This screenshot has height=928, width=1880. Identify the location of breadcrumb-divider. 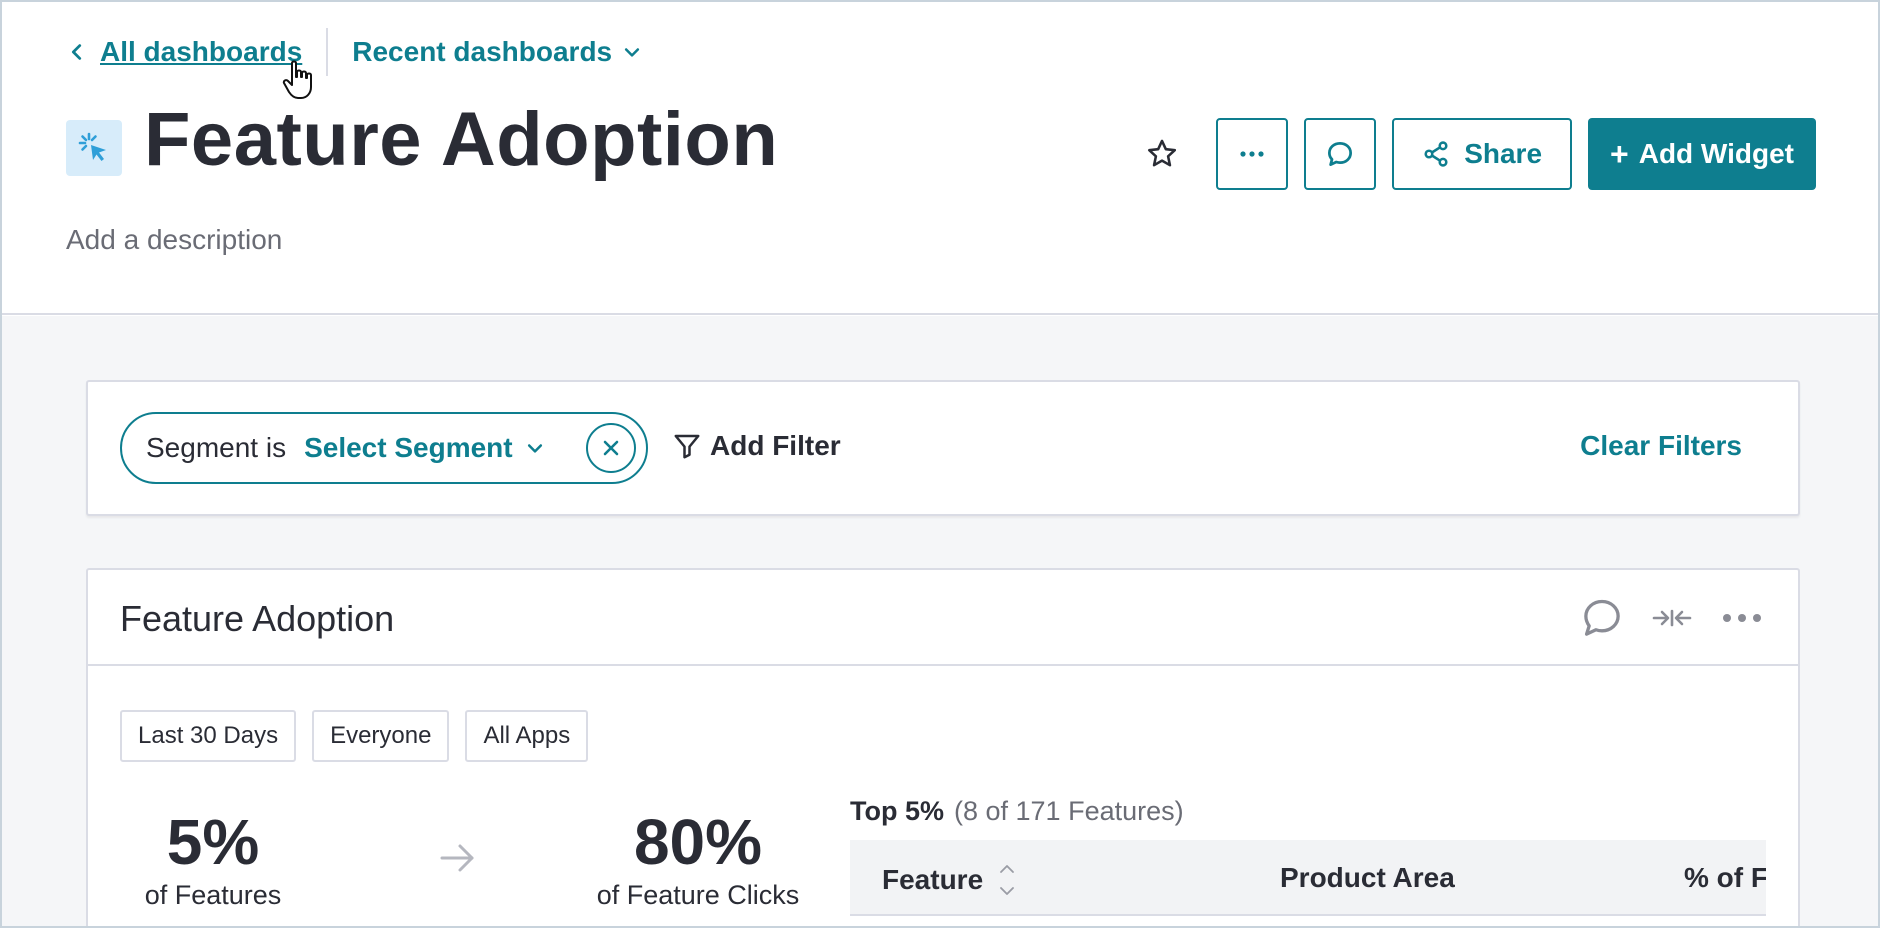
(327, 52).